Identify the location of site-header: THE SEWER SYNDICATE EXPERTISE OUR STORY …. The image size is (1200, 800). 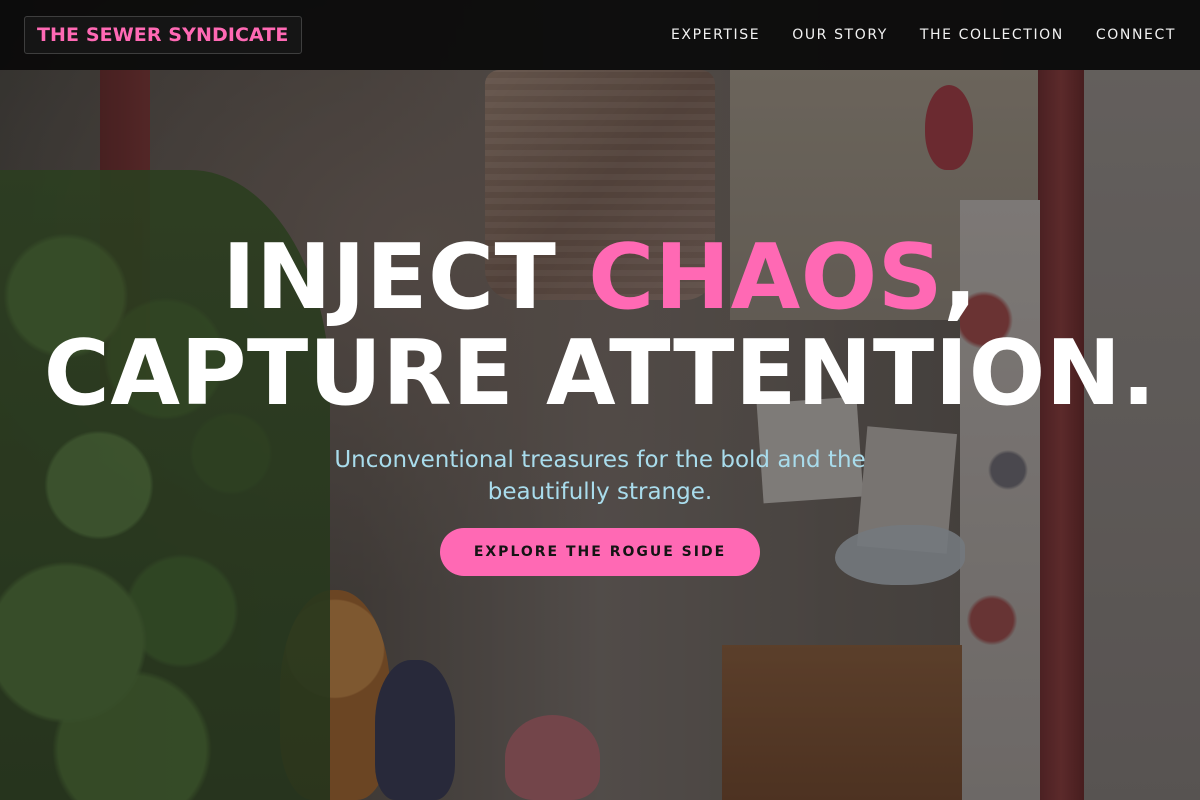
(600, 35).